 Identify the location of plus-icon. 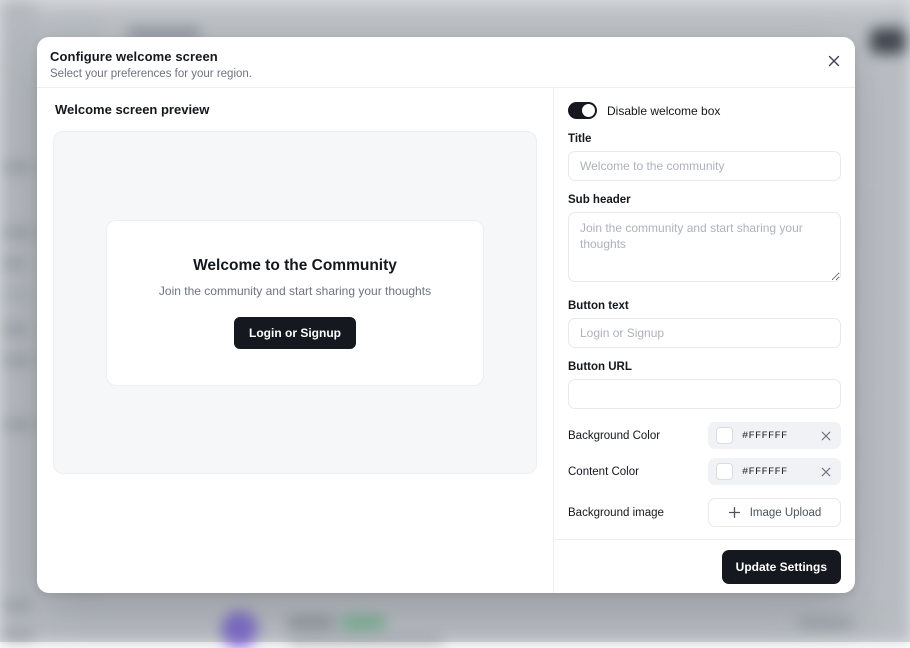
(734, 512).